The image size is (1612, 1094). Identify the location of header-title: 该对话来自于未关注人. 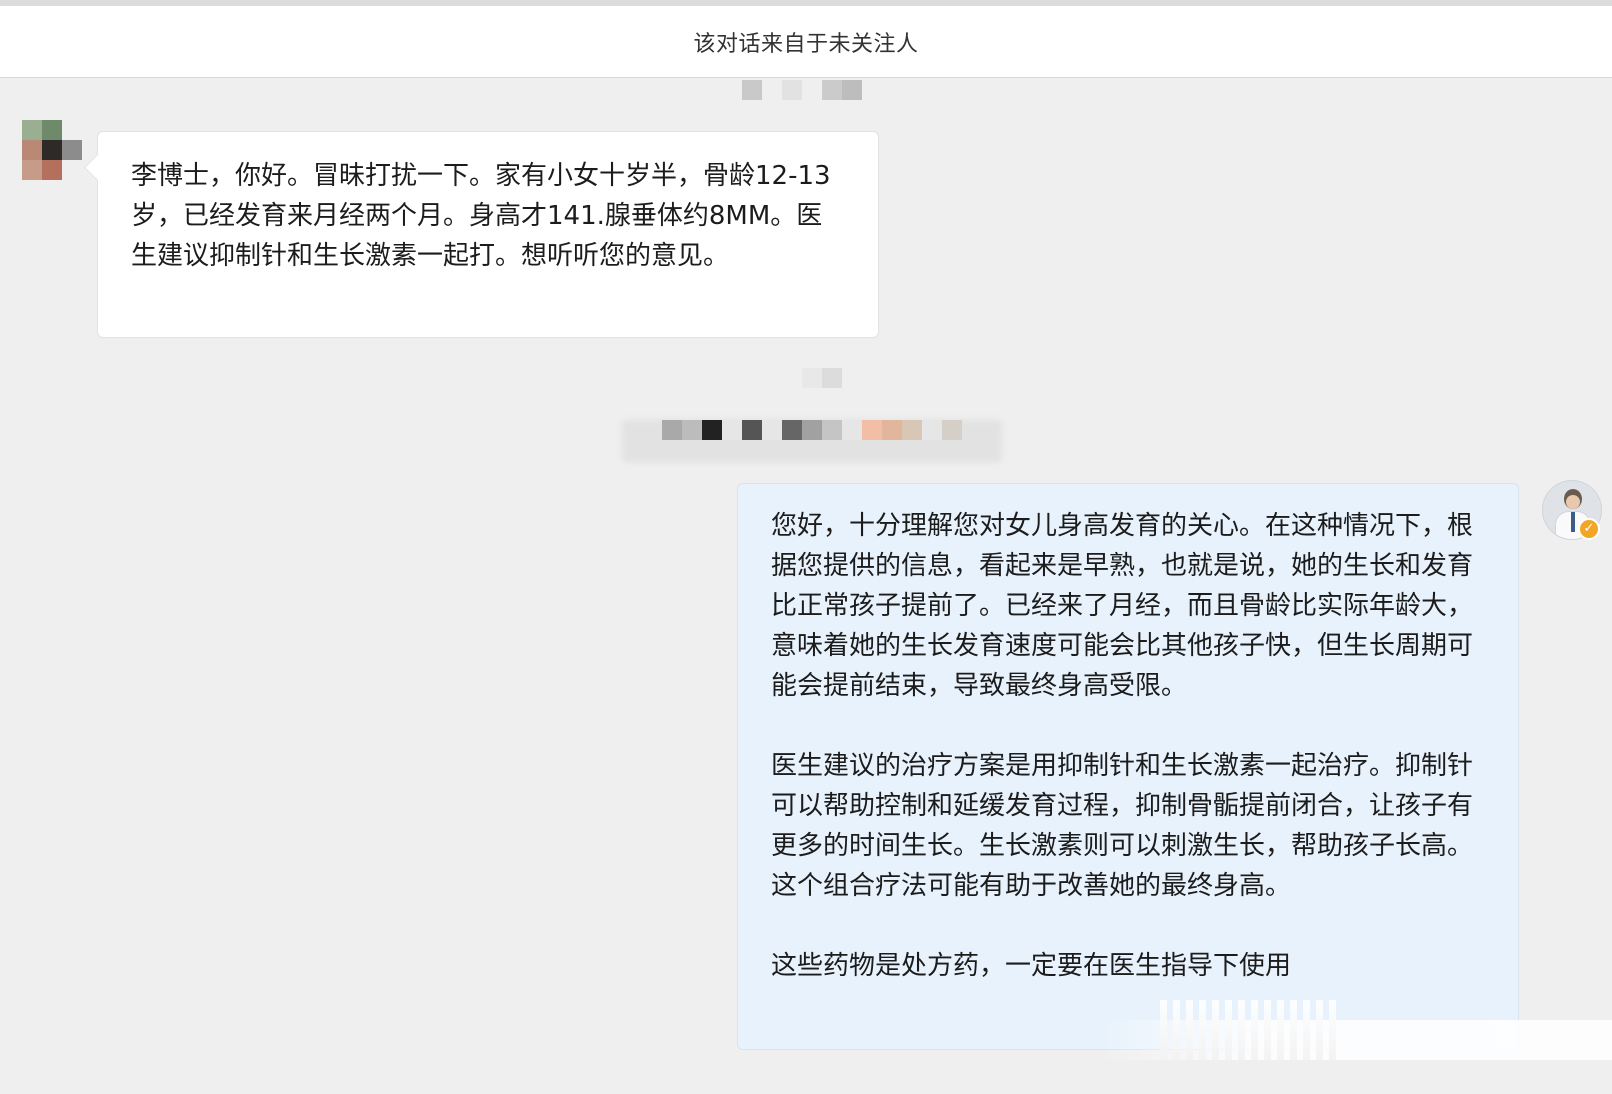
(806, 44).